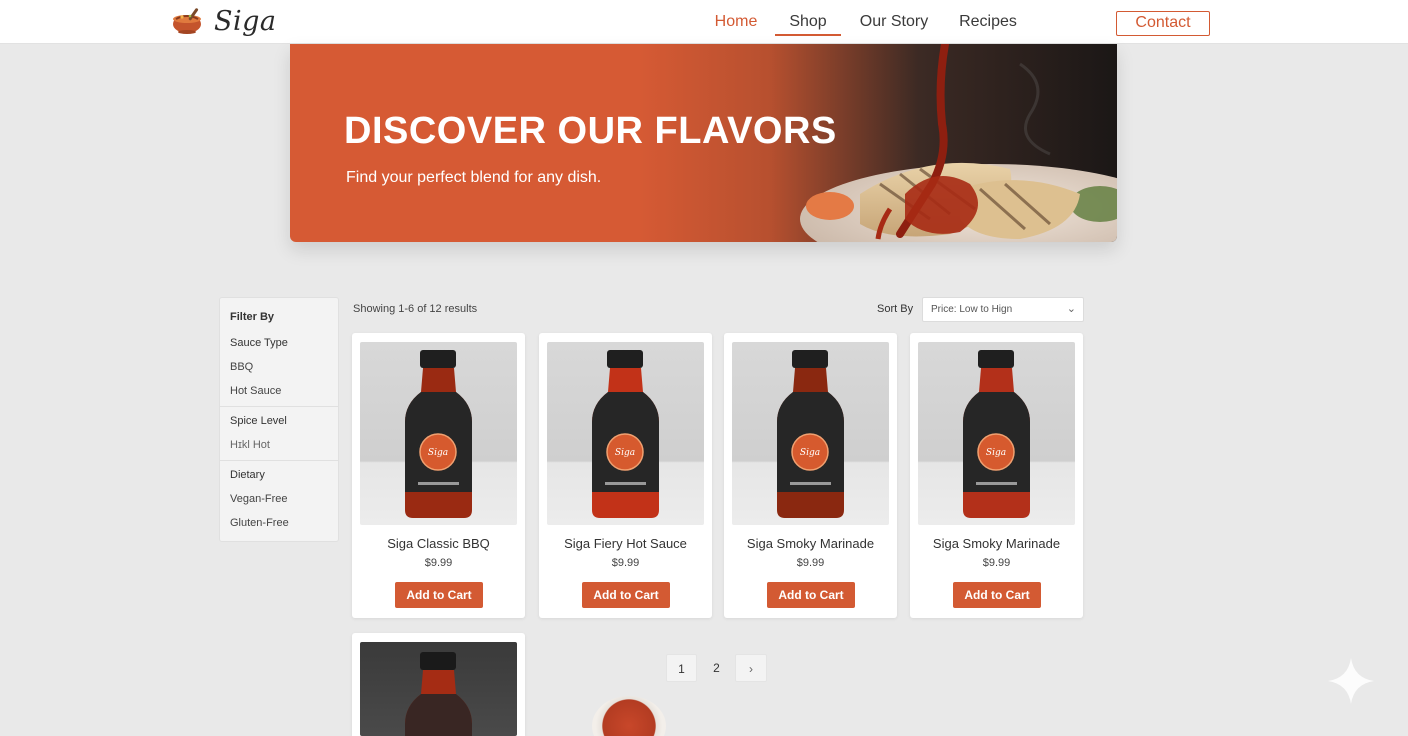 This screenshot has width=1408, height=736. I want to click on site-header: Siga Home Shop Our Story Recipes Contact, so click(704, 22).